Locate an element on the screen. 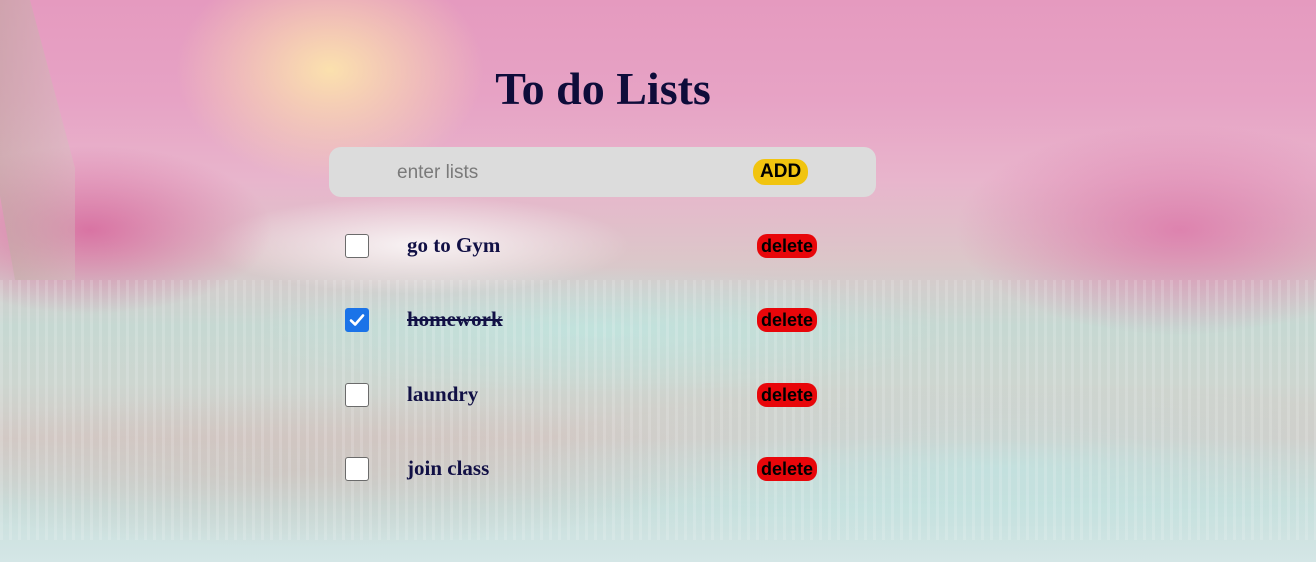 This screenshot has width=1316, height=562. todo-label: join class is located at coordinates (448, 468).